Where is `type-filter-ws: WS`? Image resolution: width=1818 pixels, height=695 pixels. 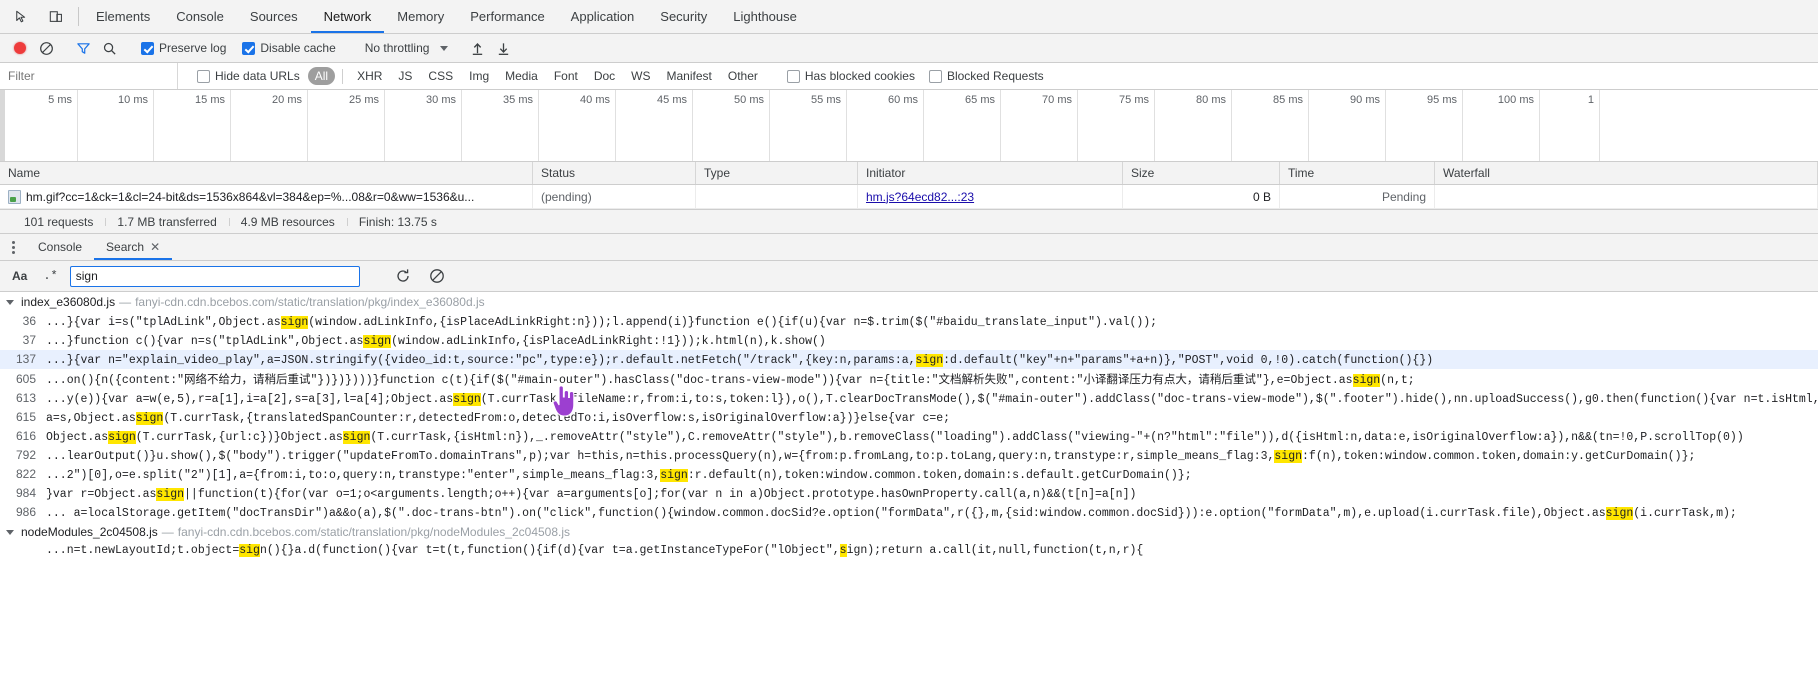 type-filter-ws: WS is located at coordinates (640, 76).